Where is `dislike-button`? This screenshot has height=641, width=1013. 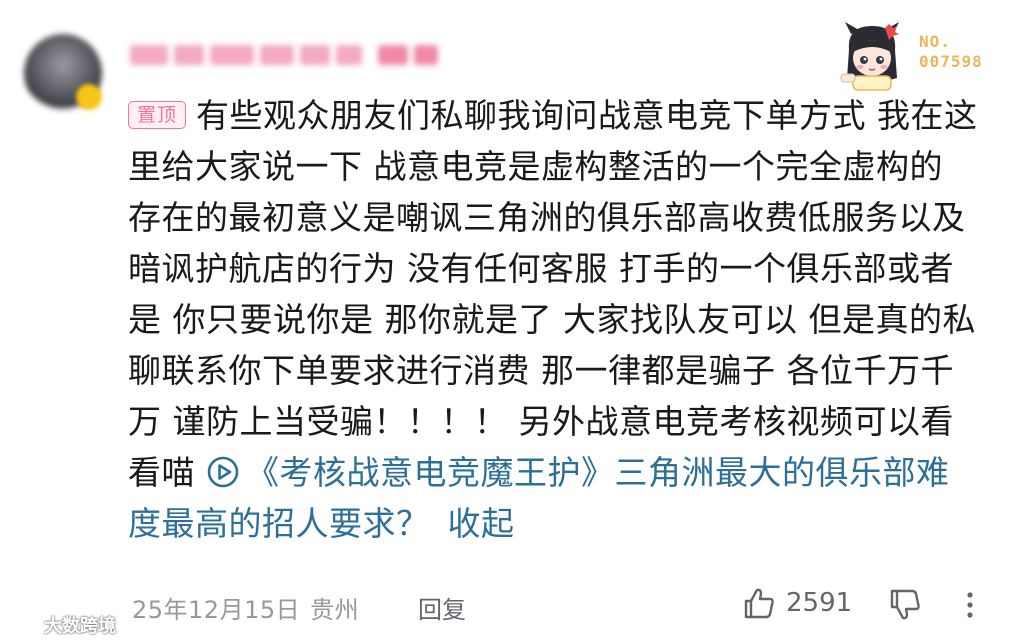
dislike-button is located at coordinates (905, 608).